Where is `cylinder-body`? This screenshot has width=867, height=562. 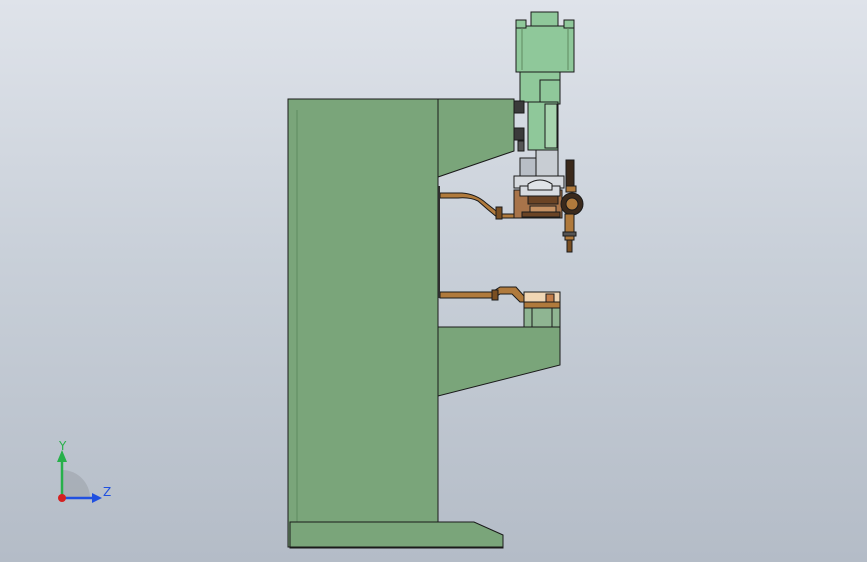
cylinder-body is located at coordinates (545, 49).